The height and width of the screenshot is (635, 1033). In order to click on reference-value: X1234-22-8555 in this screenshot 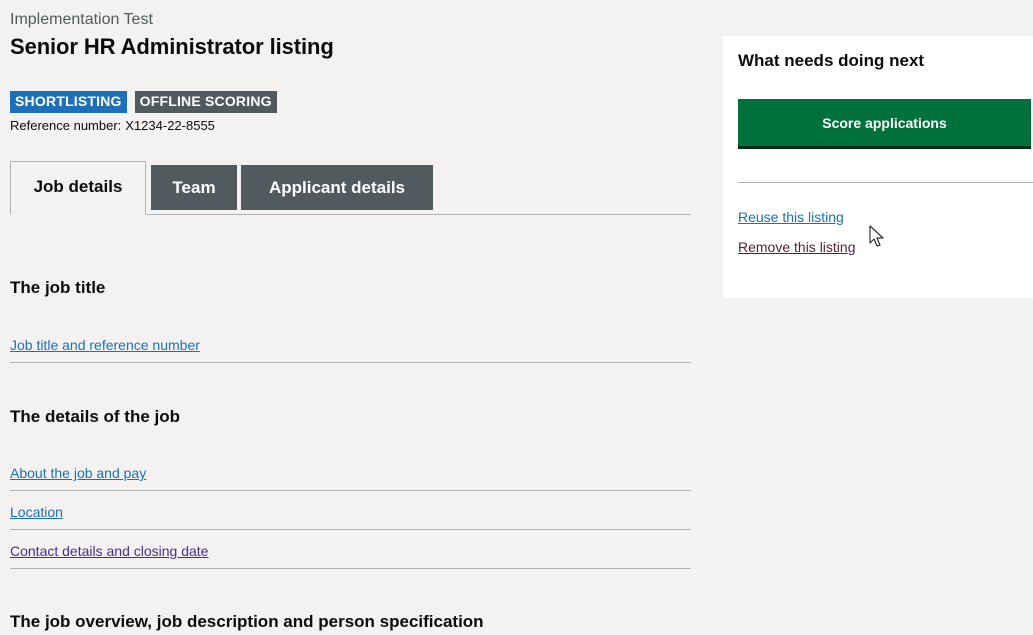, I will do `click(170, 125)`.